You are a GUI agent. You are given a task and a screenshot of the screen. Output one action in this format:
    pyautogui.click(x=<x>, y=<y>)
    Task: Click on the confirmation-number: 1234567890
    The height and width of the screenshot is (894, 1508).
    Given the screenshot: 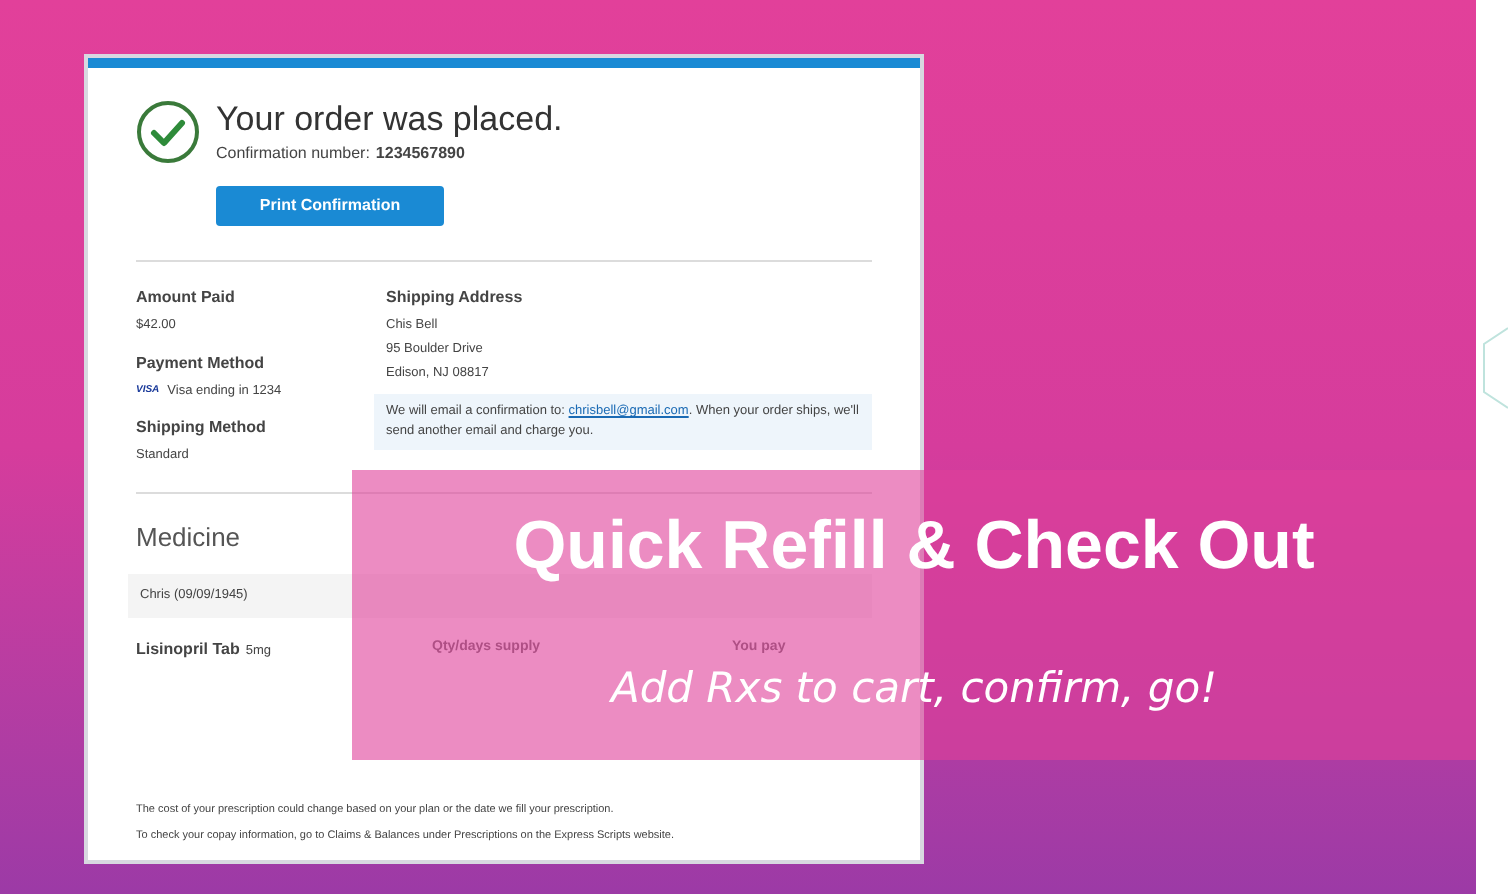 What is the action you would take?
    pyautogui.click(x=420, y=154)
    